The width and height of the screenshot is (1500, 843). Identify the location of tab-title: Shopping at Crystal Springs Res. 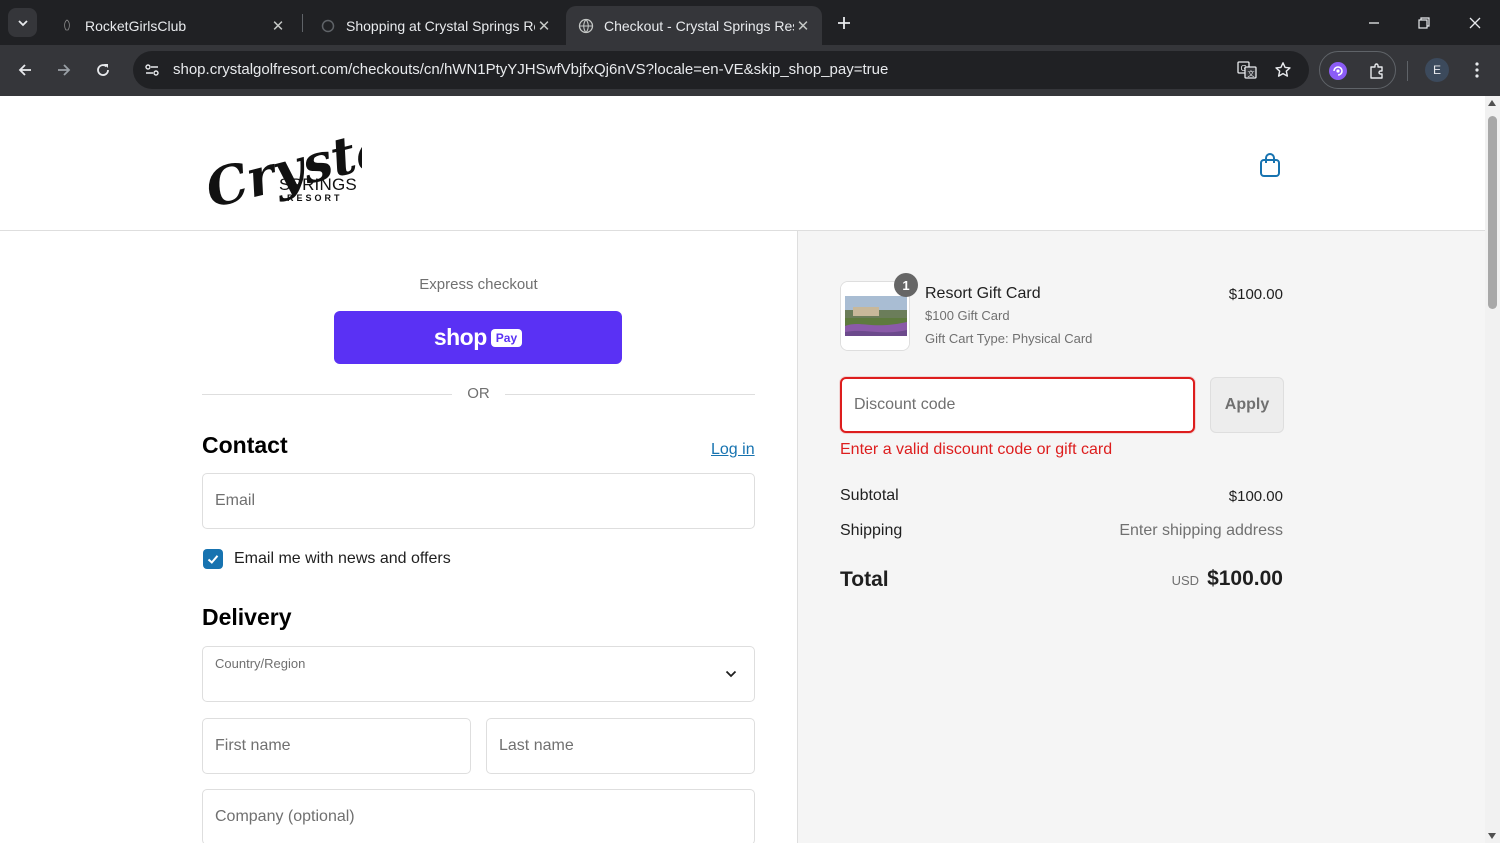
(440, 25).